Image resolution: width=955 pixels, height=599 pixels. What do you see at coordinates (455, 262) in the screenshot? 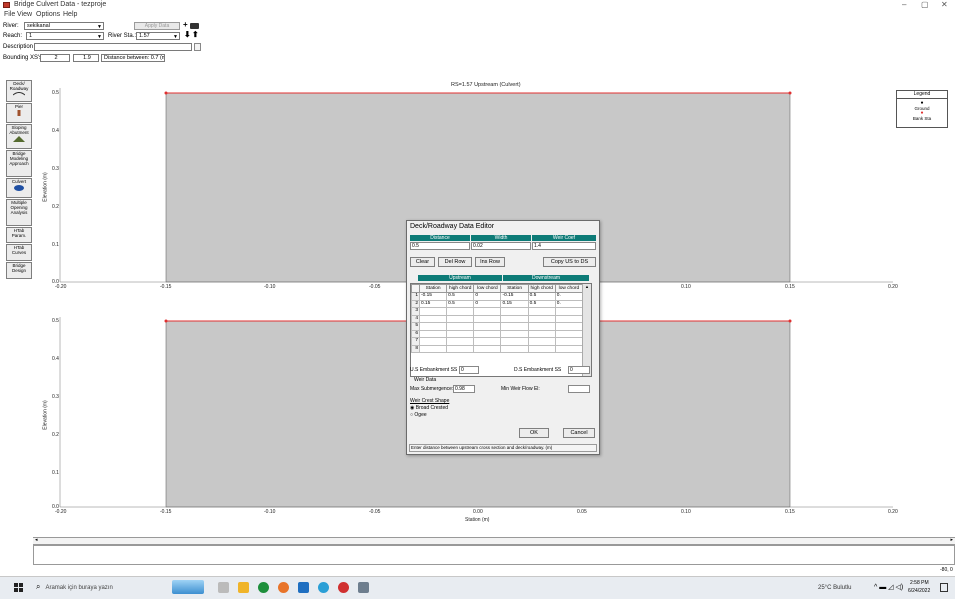
I see `del-row-button: Del Row` at bounding box center [455, 262].